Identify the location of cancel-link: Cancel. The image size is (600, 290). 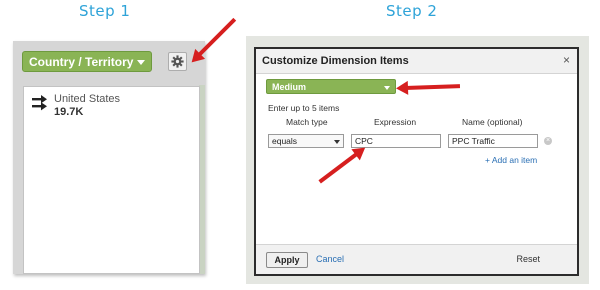
(330, 259).